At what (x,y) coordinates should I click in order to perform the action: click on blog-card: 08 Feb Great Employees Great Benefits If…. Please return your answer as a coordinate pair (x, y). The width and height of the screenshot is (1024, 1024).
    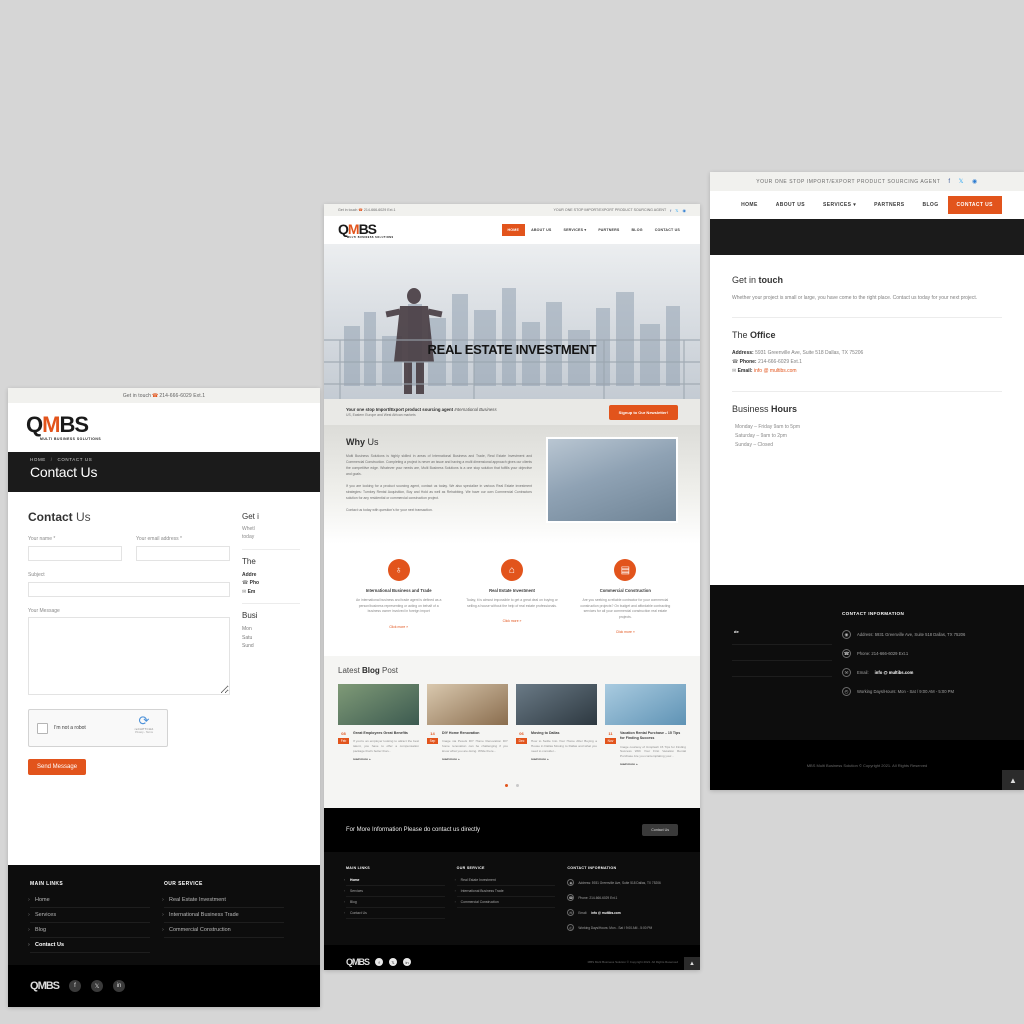
    Looking at the image, I should click on (378, 725).